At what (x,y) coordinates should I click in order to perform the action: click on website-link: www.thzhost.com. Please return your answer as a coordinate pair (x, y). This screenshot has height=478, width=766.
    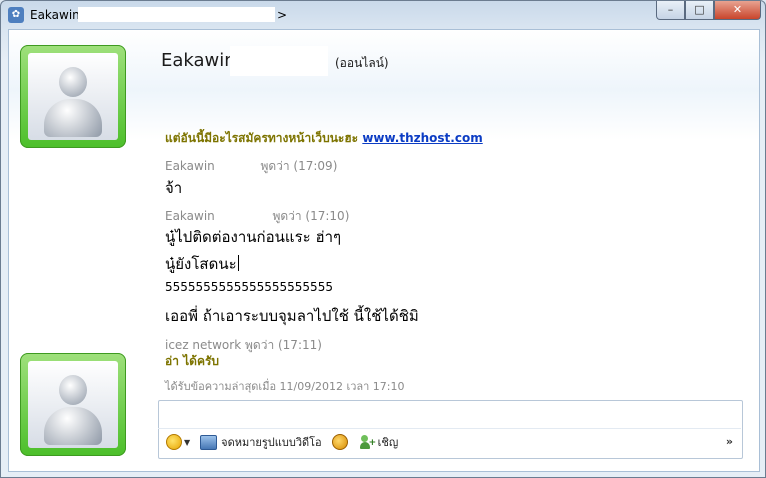
    Looking at the image, I should click on (422, 138).